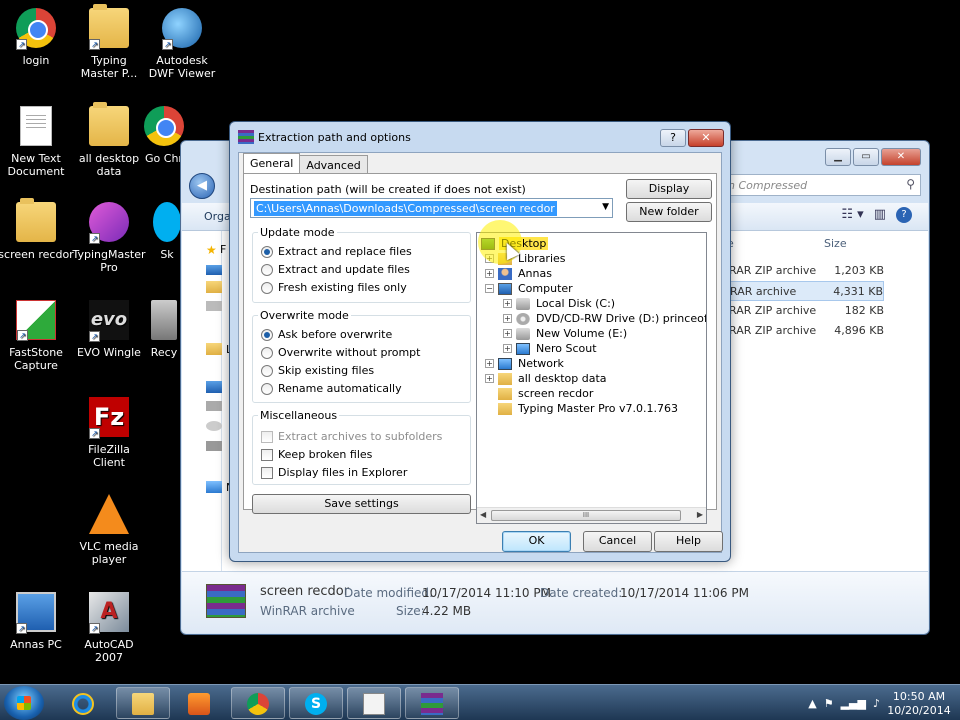 The width and height of the screenshot is (960, 720). Describe the element at coordinates (673, 138) in the screenshot. I see `dialog-help-button: ?` at that location.